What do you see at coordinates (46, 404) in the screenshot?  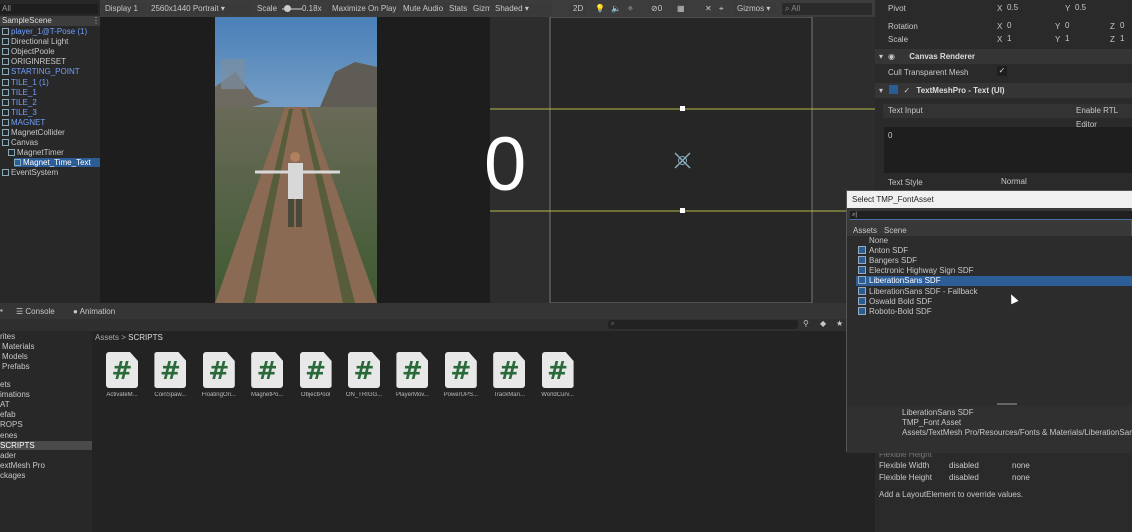 I see `assets-folder-item: AT` at bounding box center [46, 404].